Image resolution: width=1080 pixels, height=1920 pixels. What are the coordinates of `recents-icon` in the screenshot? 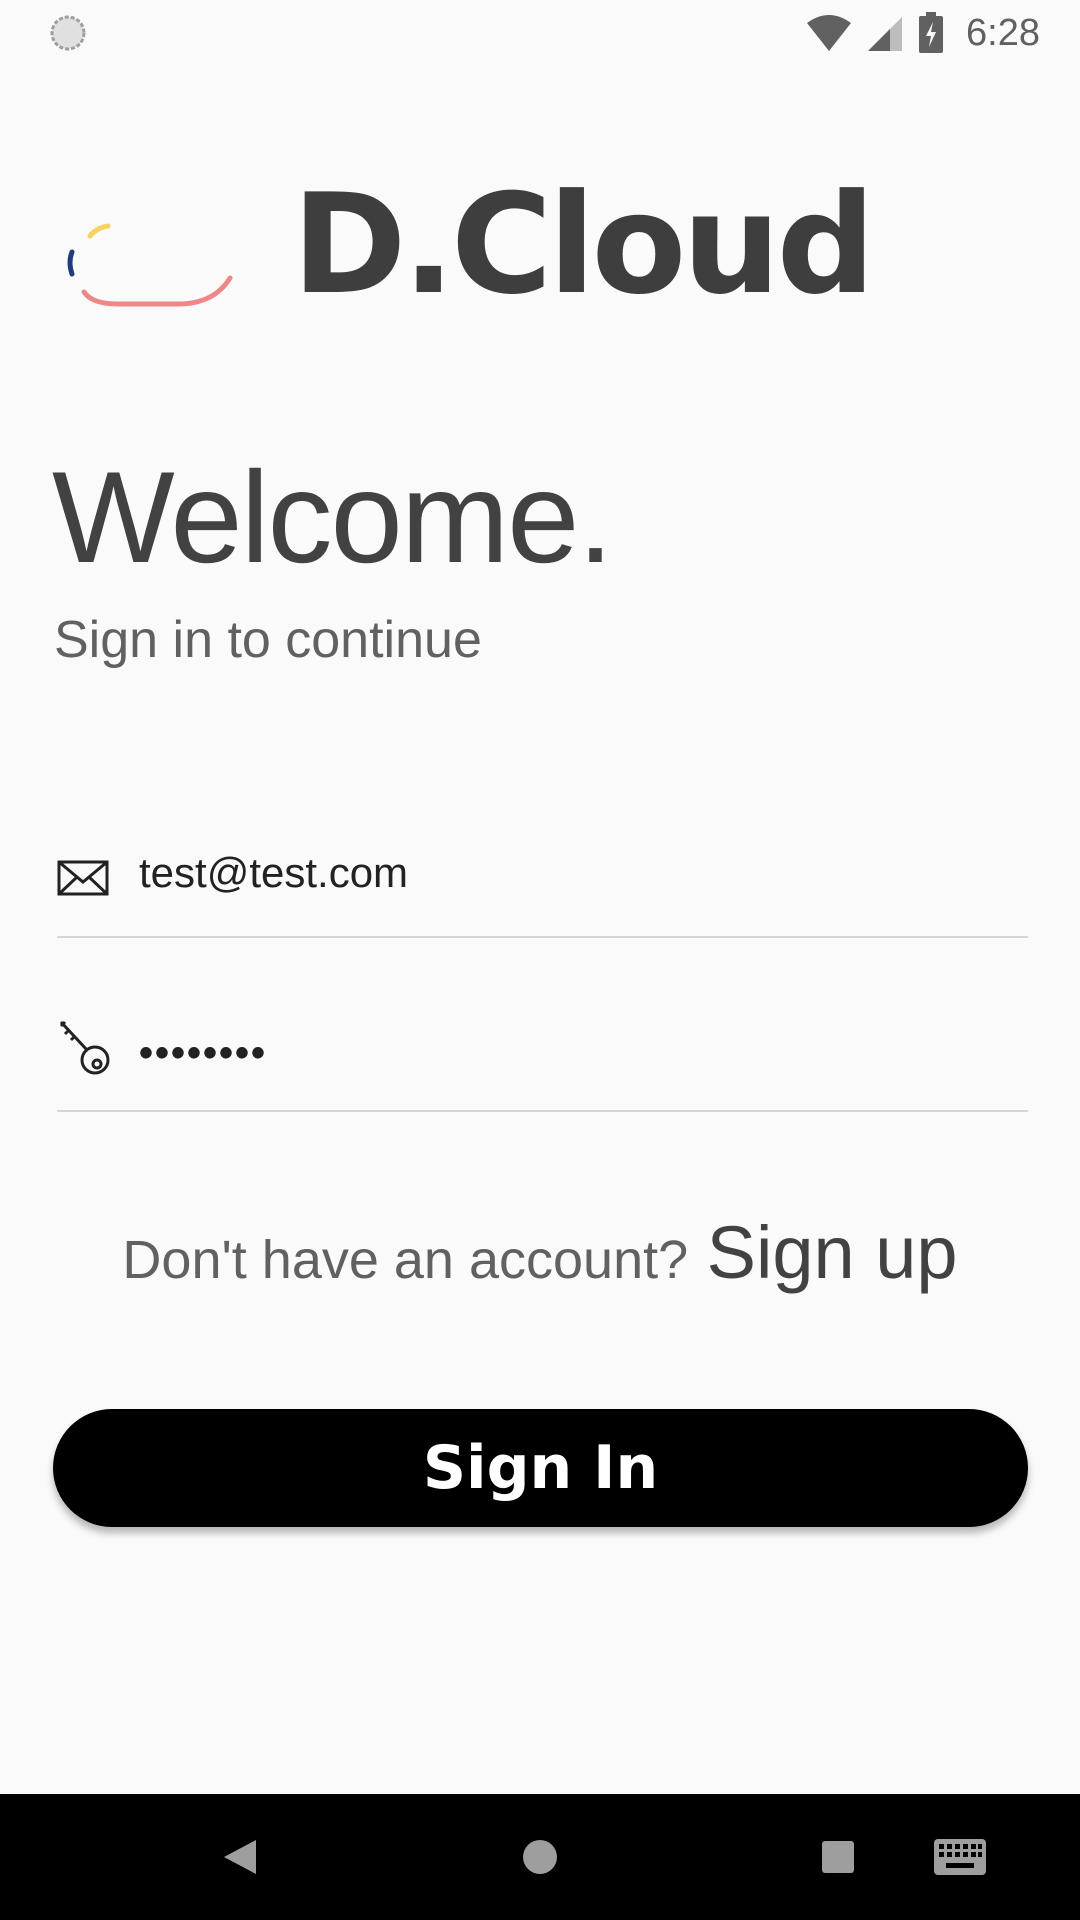 It's located at (838, 1857).